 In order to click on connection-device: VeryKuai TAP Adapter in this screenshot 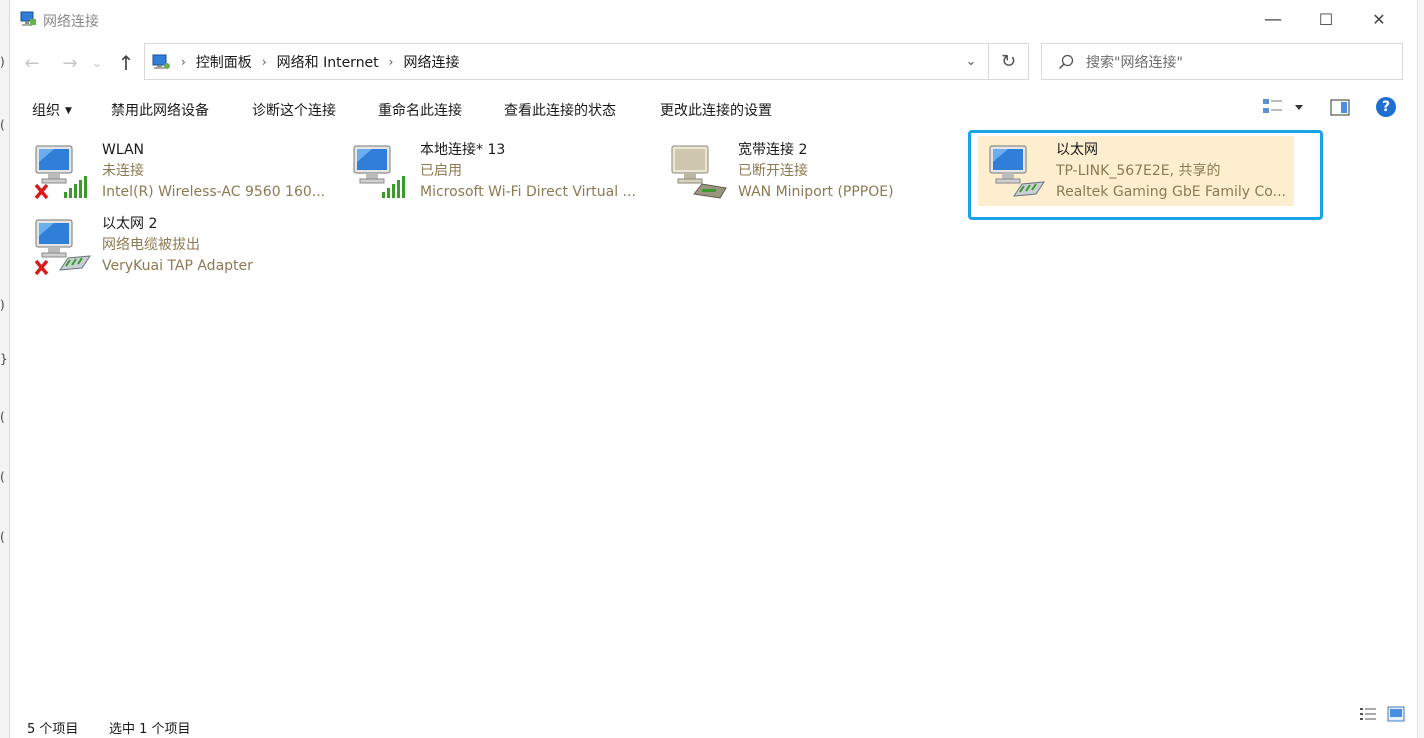, I will do `click(177, 266)`.